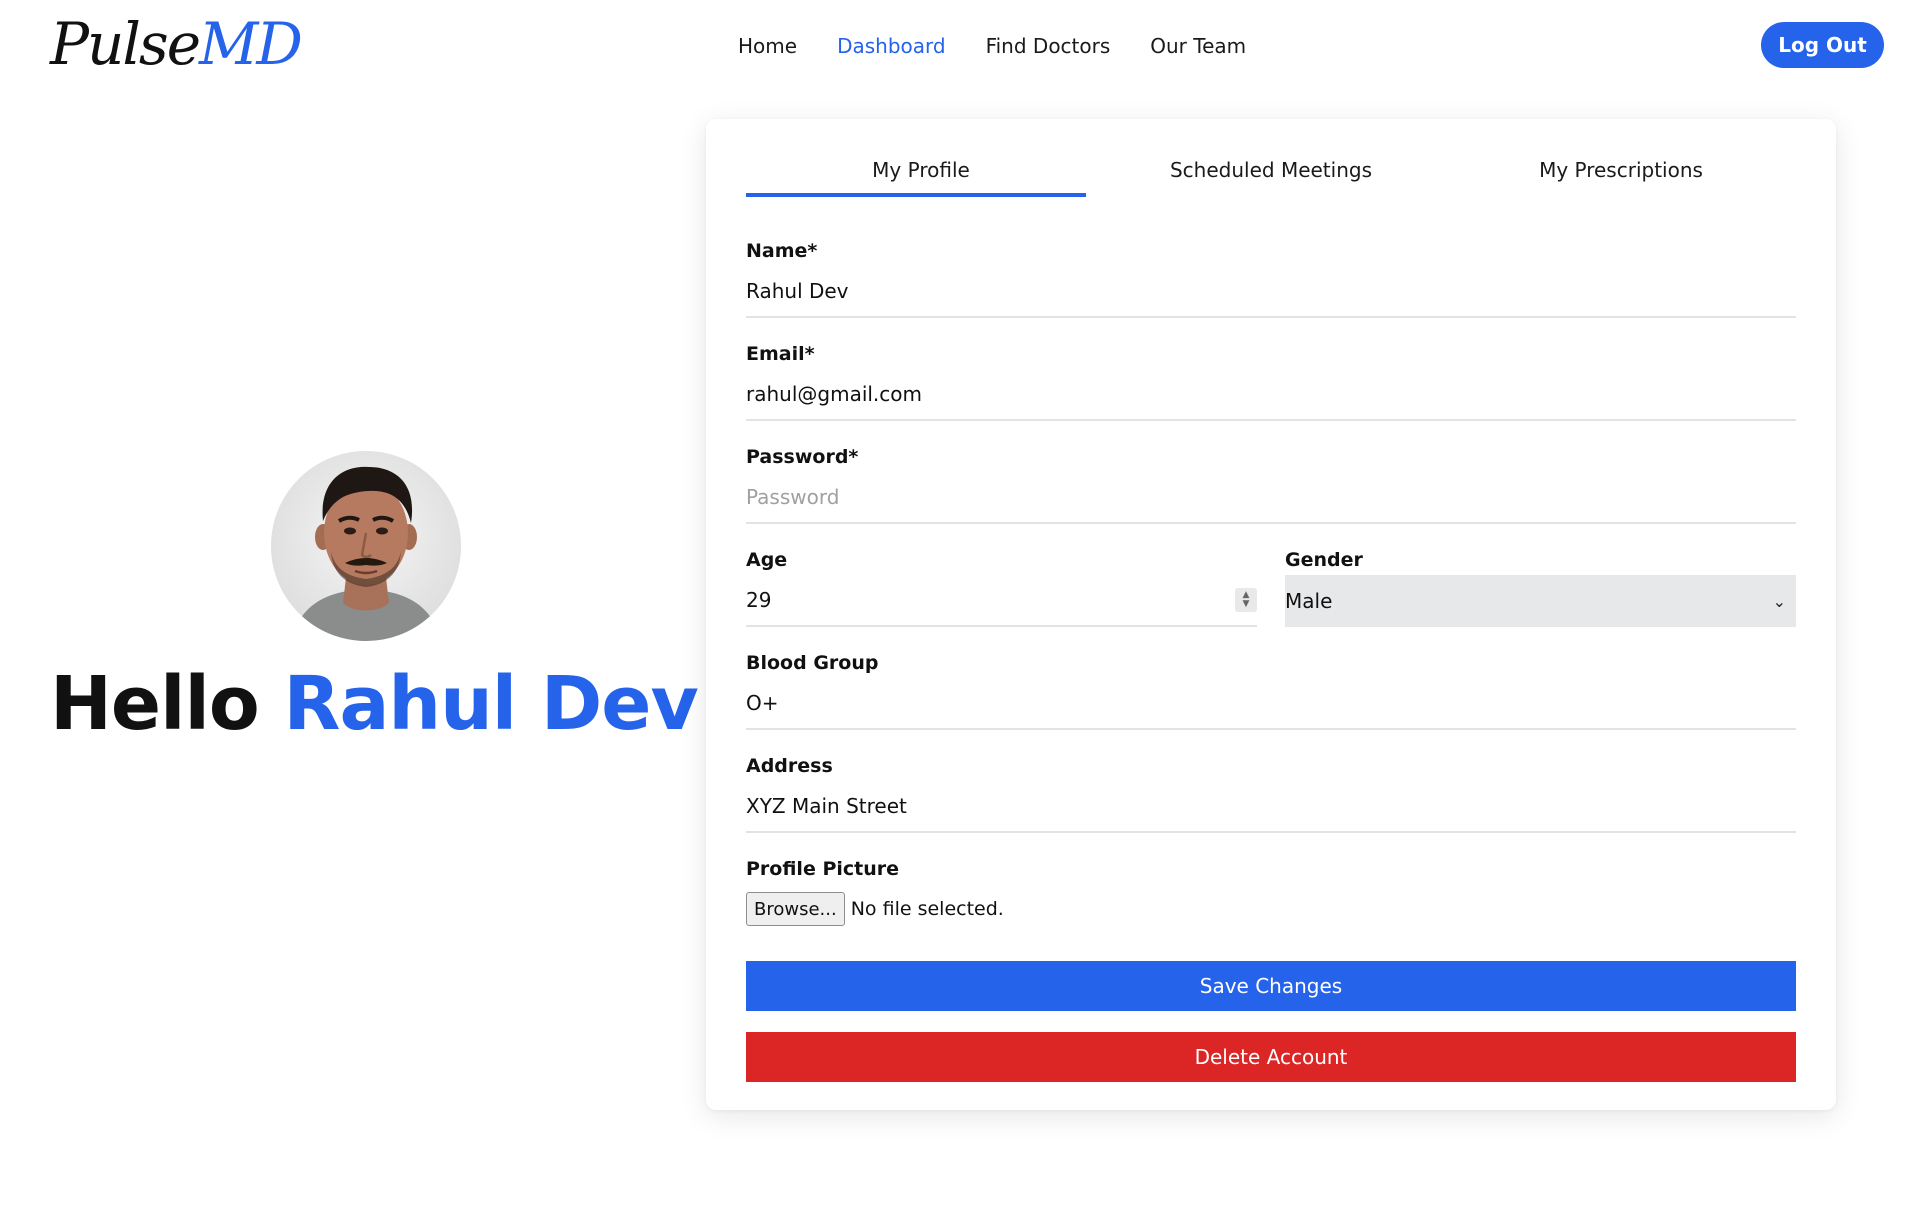 The image size is (1920, 1222). Describe the element at coordinates (812, 663) in the screenshot. I see `blood-group-label: Blood Group` at that location.